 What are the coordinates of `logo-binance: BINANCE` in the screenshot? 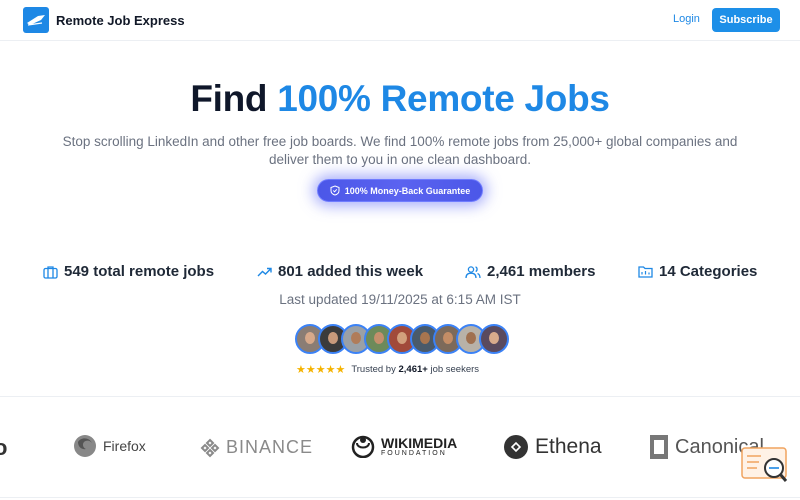 It's located at (256, 447).